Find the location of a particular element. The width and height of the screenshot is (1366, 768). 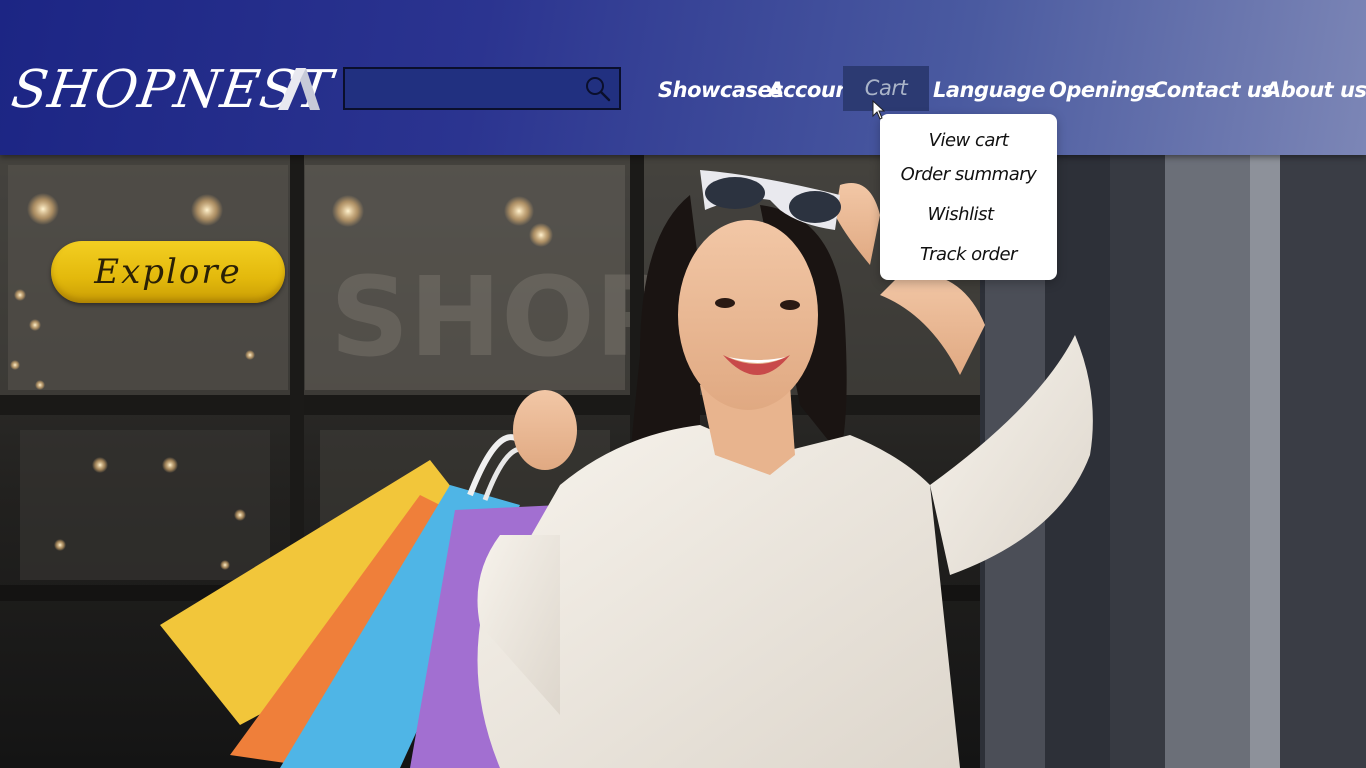

mouse-pointer-icon is located at coordinates (879, 110).